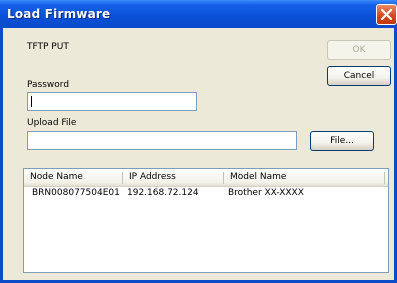  Describe the element at coordinates (163, 193) in the screenshot. I see `cell-ip-address: 192.168.72.124` at that location.